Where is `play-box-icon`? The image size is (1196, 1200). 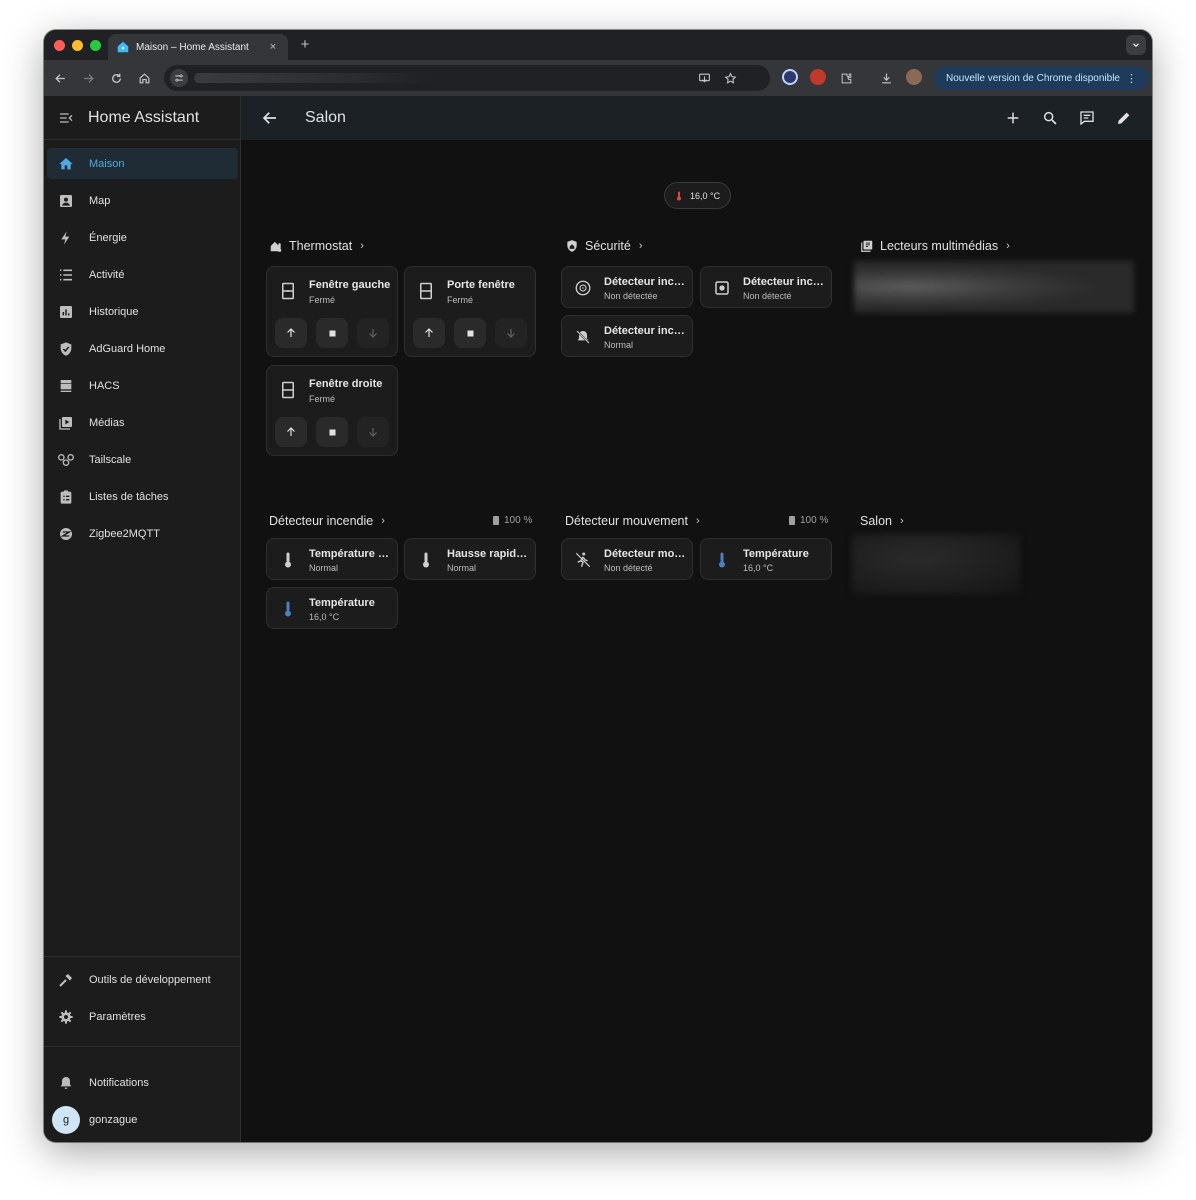 play-box-icon is located at coordinates (66, 423).